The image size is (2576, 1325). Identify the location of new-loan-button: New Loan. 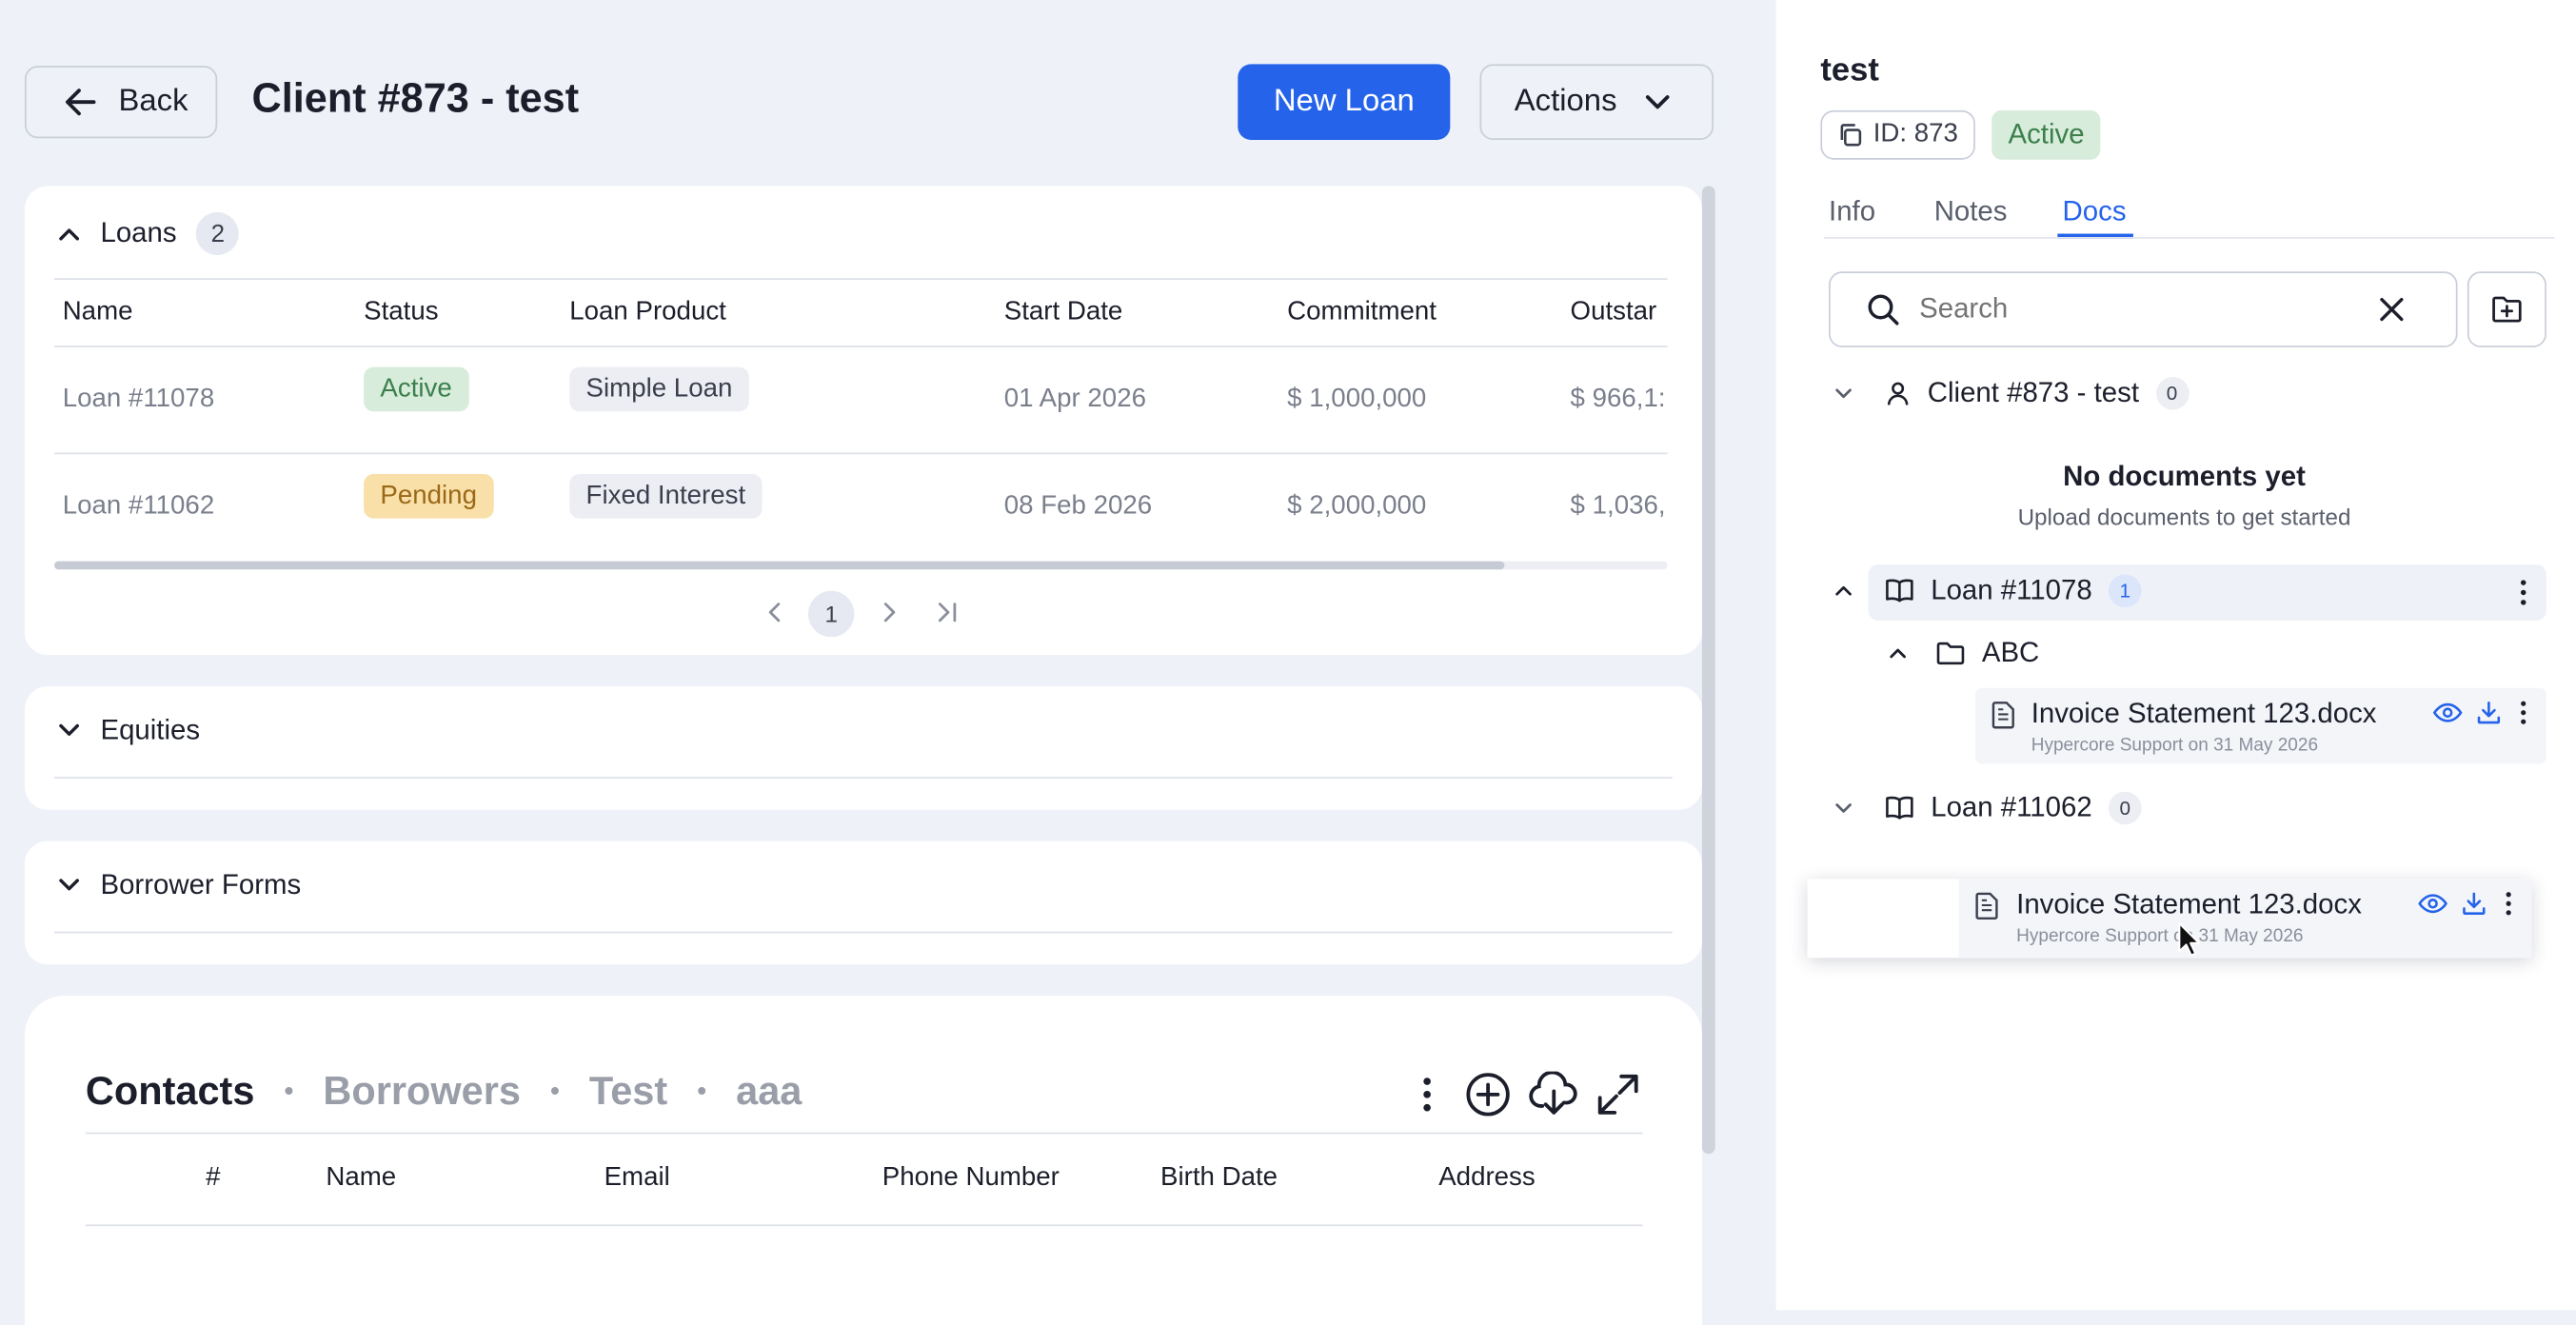
(1344, 102).